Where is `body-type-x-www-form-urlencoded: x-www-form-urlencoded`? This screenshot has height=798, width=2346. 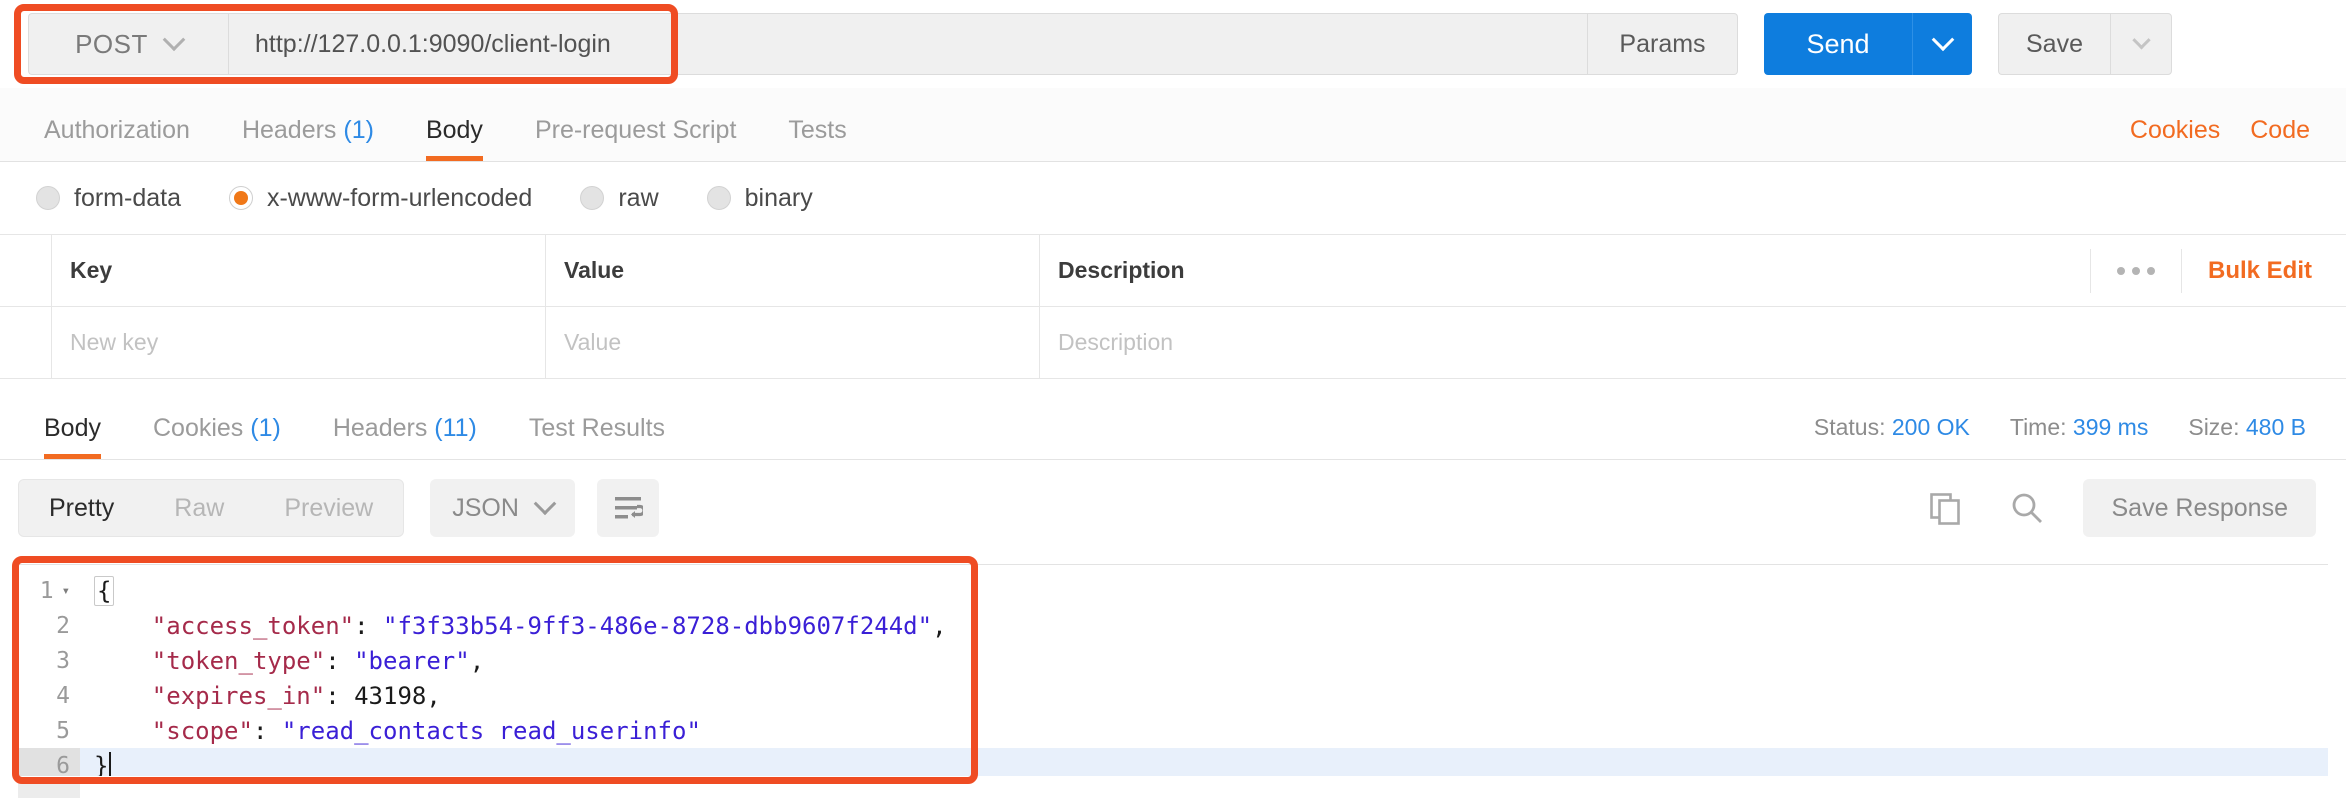 body-type-x-www-form-urlencoded: x-www-form-urlencoded is located at coordinates (380, 198).